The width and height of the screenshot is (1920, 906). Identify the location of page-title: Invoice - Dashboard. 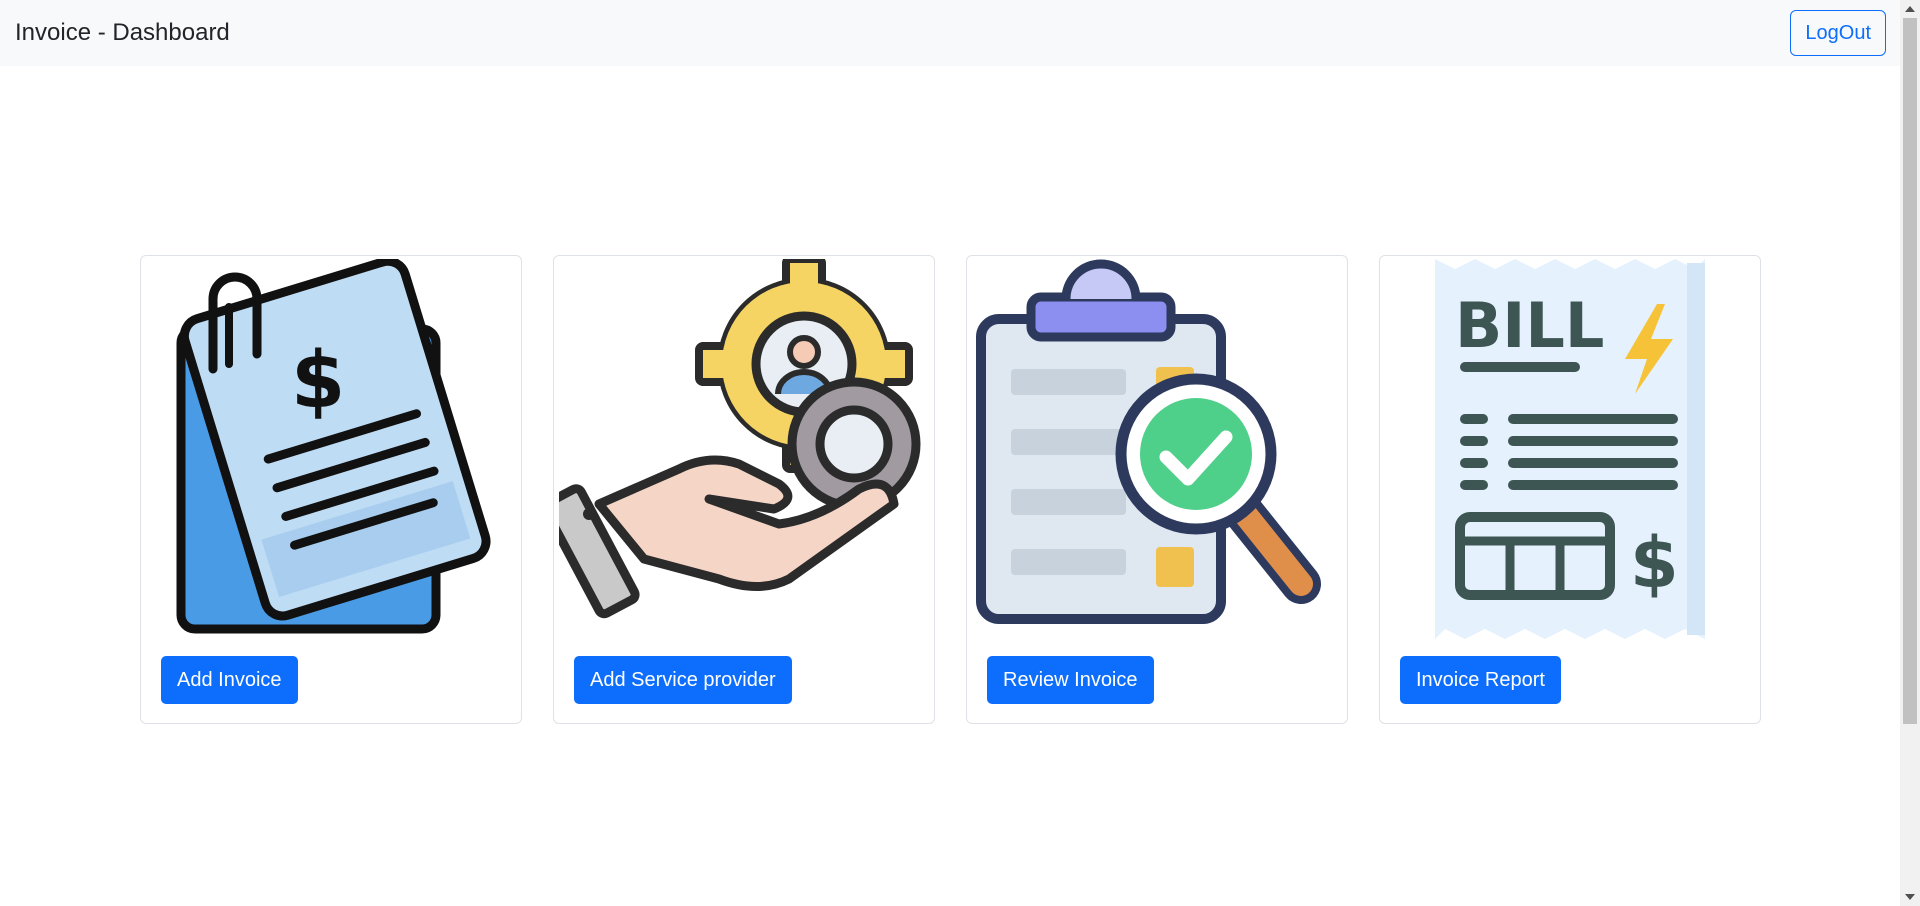
(122, 32).